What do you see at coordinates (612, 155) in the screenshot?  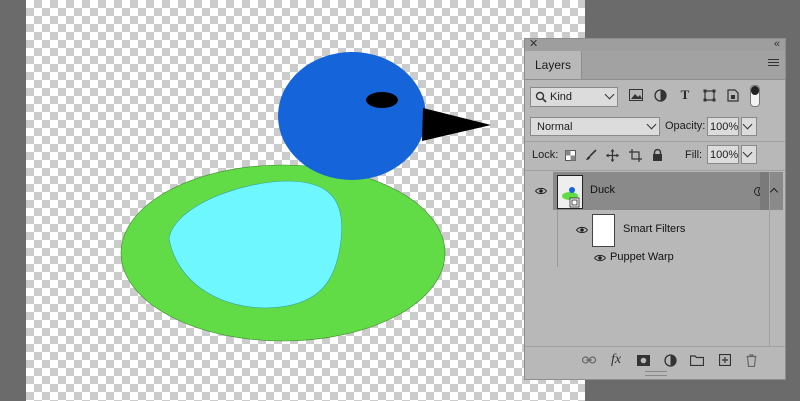 I see `lock-position-move-icon` at bounding box center [612, 155].